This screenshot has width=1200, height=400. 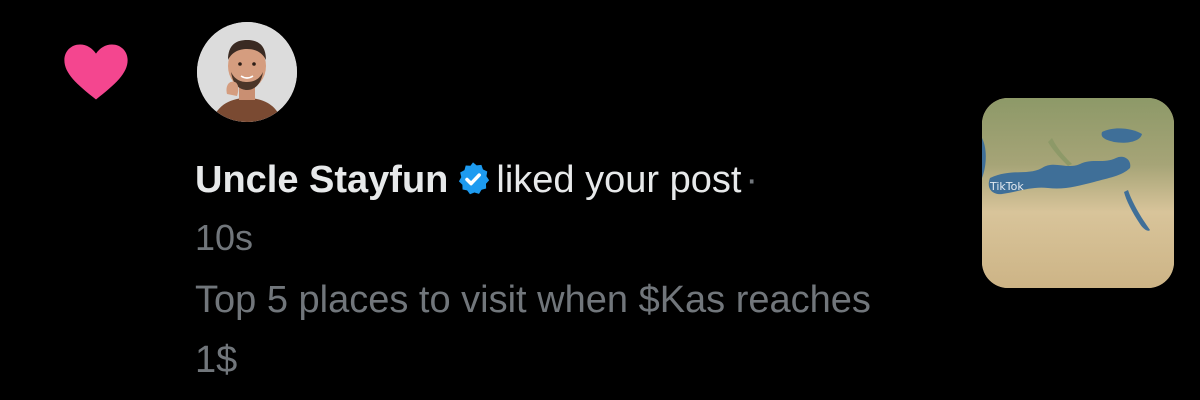 I want to click on user-name: Uncle Stayfun, so click(x=321, y=180).